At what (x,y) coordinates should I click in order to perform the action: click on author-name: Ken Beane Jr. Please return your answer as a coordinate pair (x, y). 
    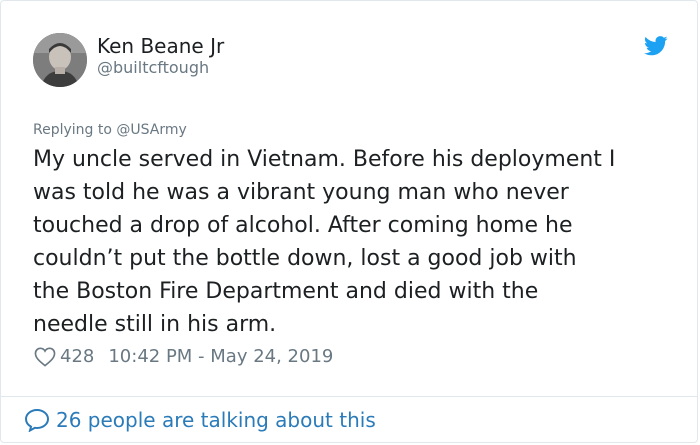
    Looking at the image, I should click on (160, 46).